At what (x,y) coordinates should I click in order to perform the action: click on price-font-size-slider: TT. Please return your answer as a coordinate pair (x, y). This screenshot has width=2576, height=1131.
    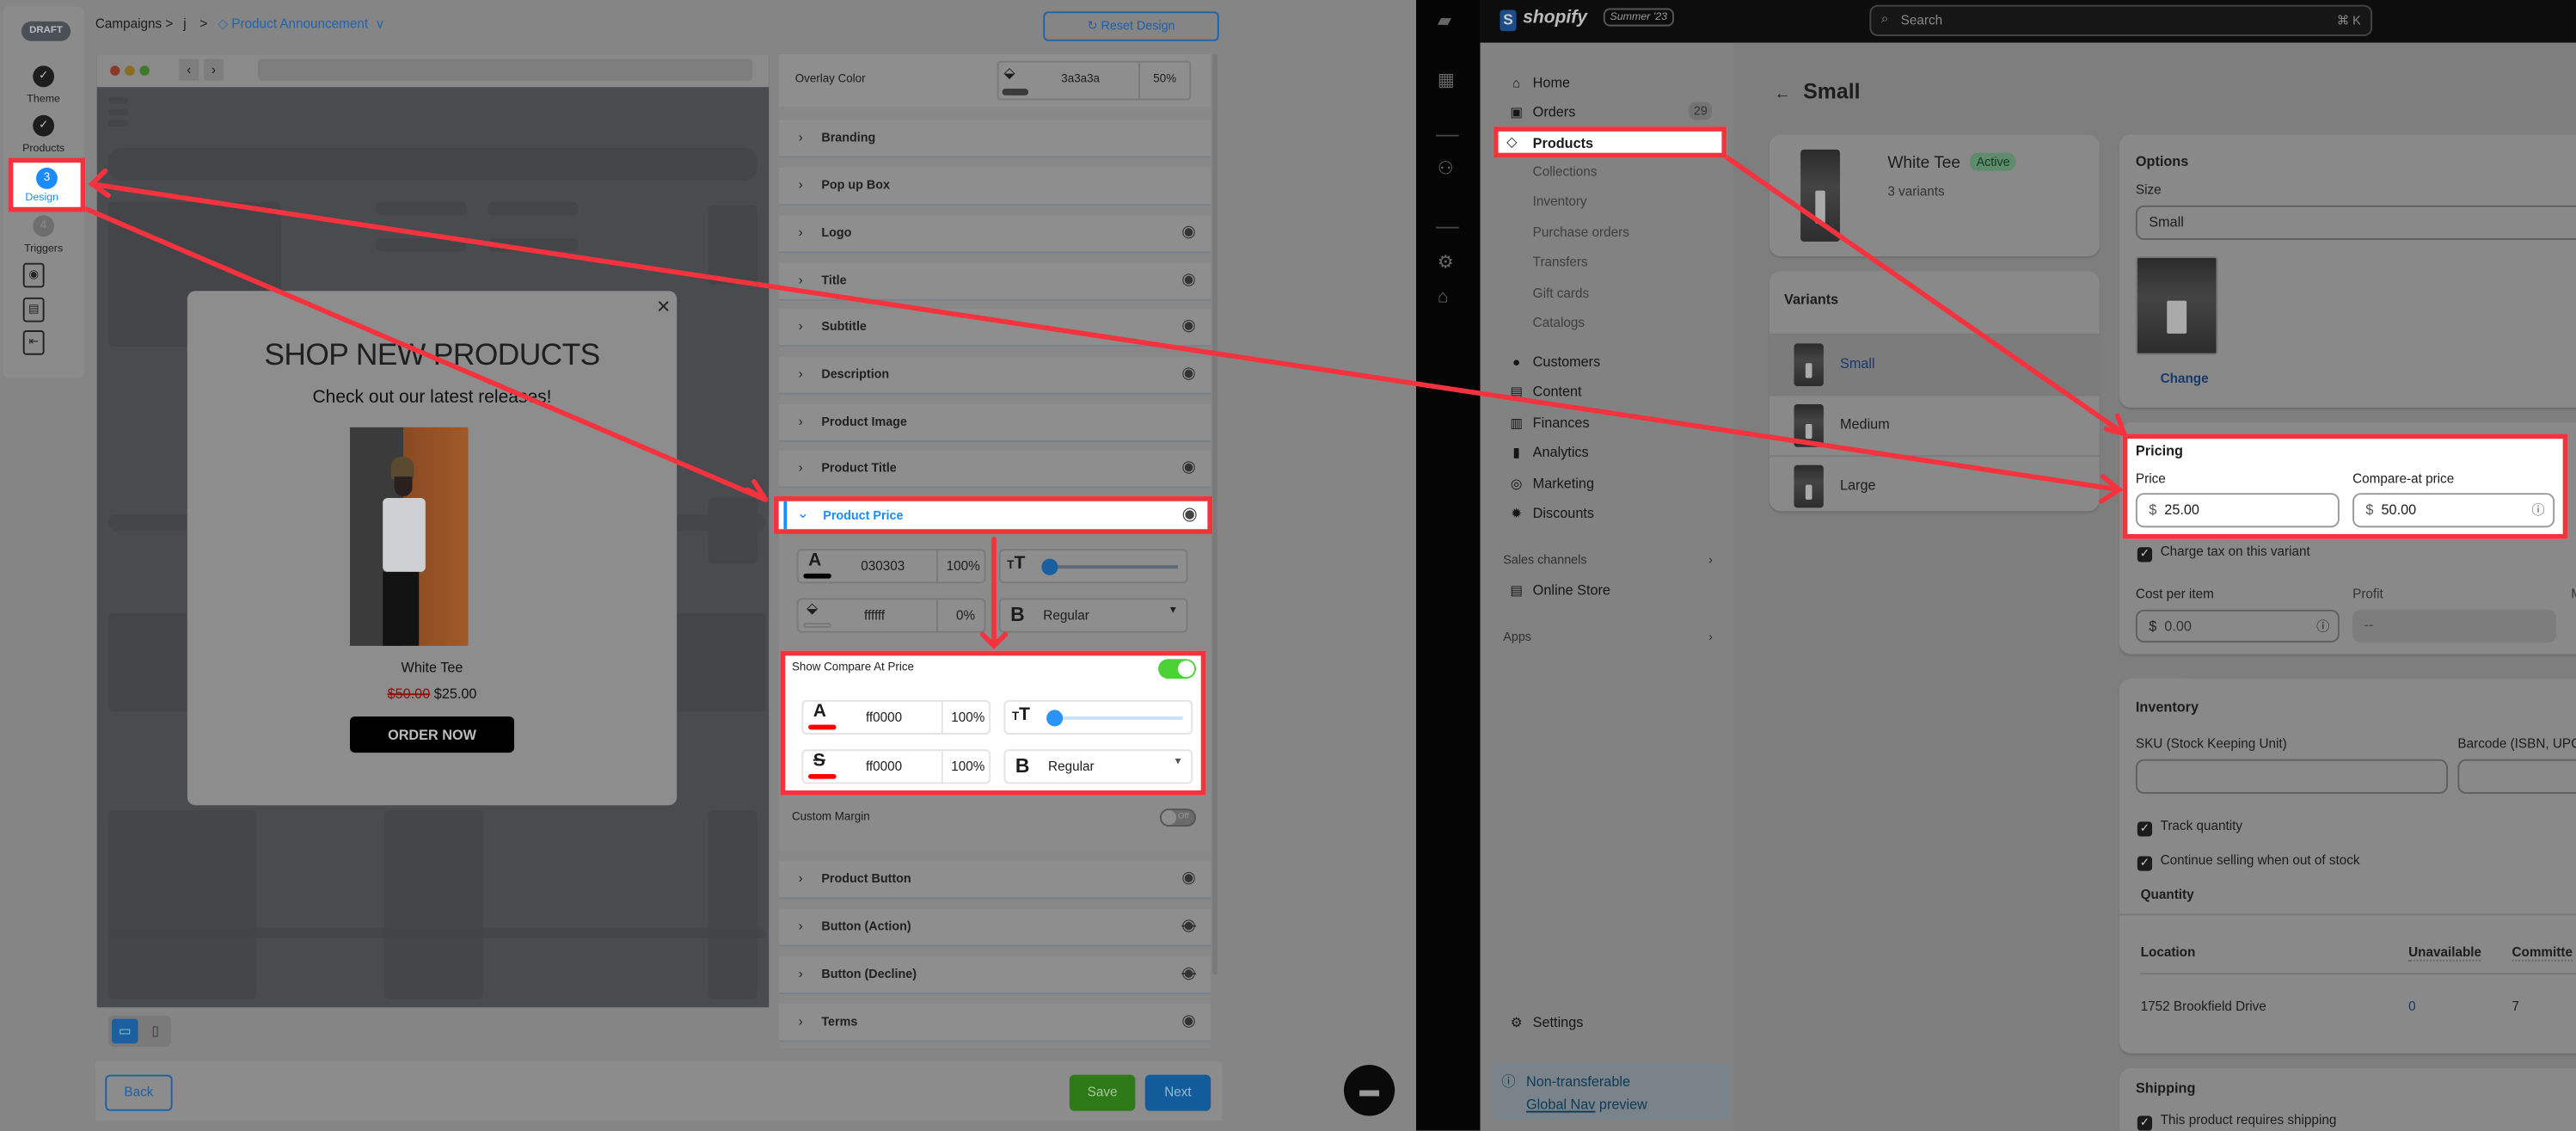
    Looking at the image, I should click on (1093, 566).